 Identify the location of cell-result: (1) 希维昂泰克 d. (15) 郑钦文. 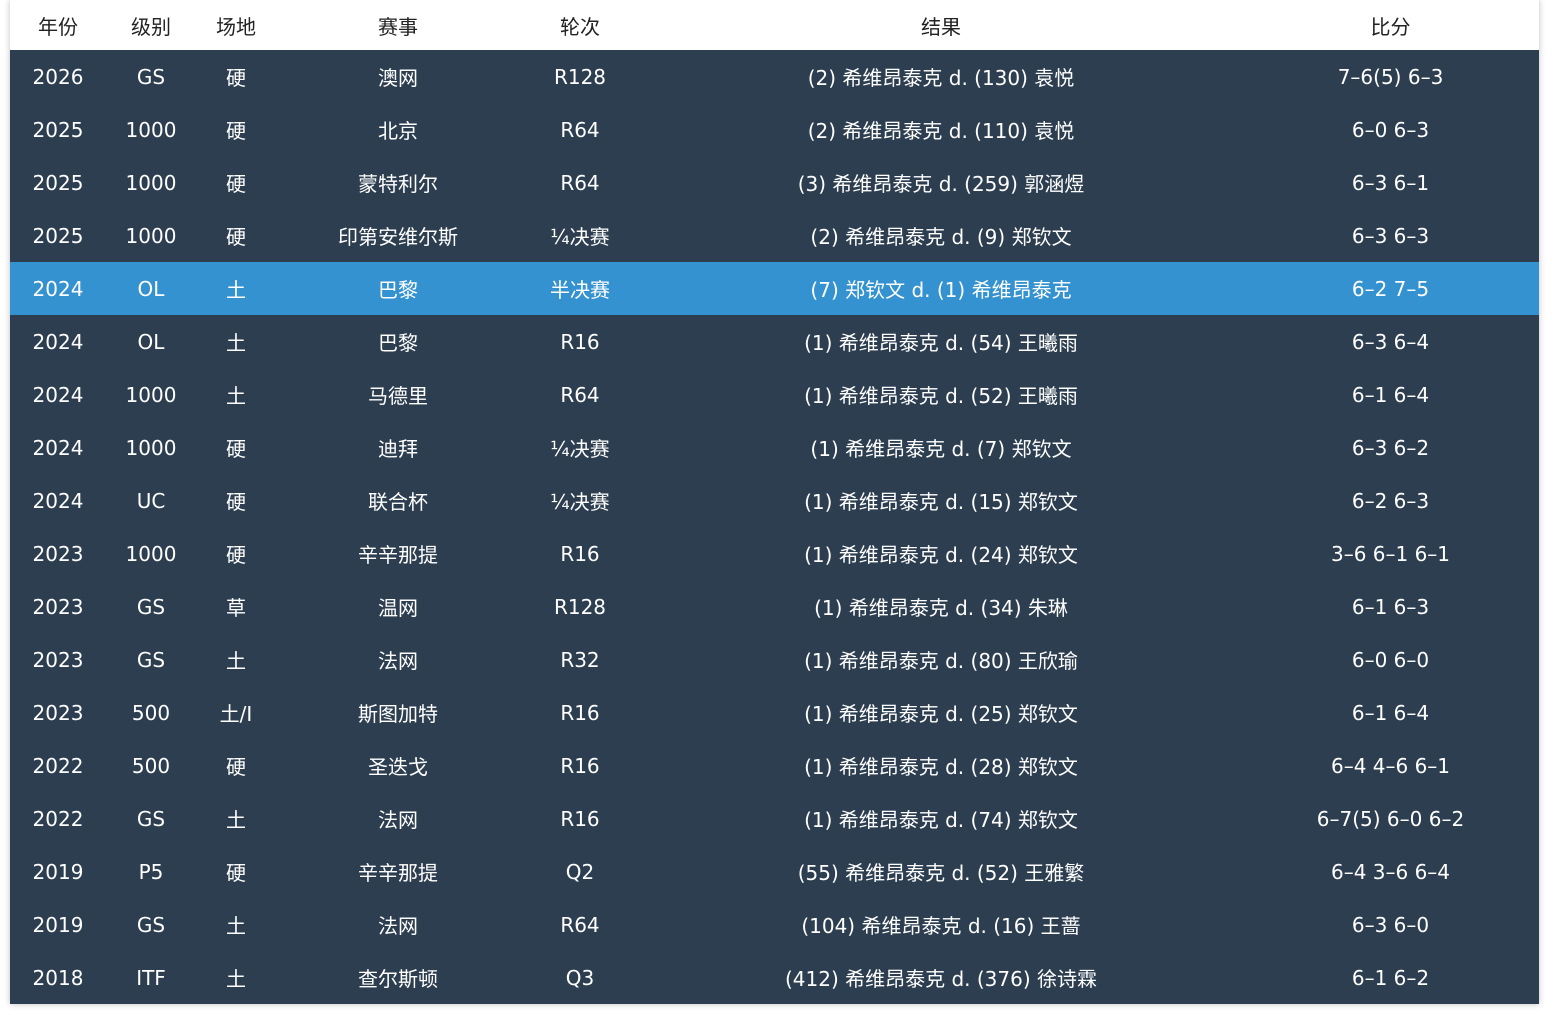
(941, 502).